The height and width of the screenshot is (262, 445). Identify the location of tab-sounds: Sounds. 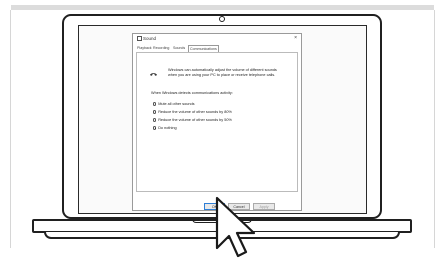
(179, 48).